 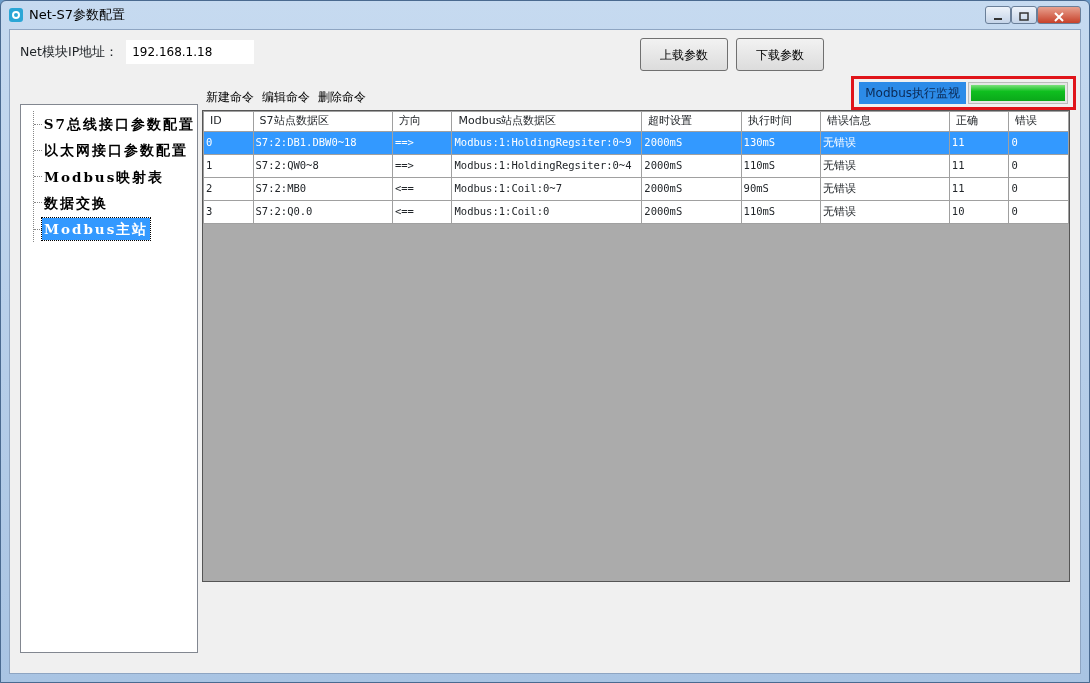 I want to click on toolbar-button: 删除命令, so click(x=342, y=97).